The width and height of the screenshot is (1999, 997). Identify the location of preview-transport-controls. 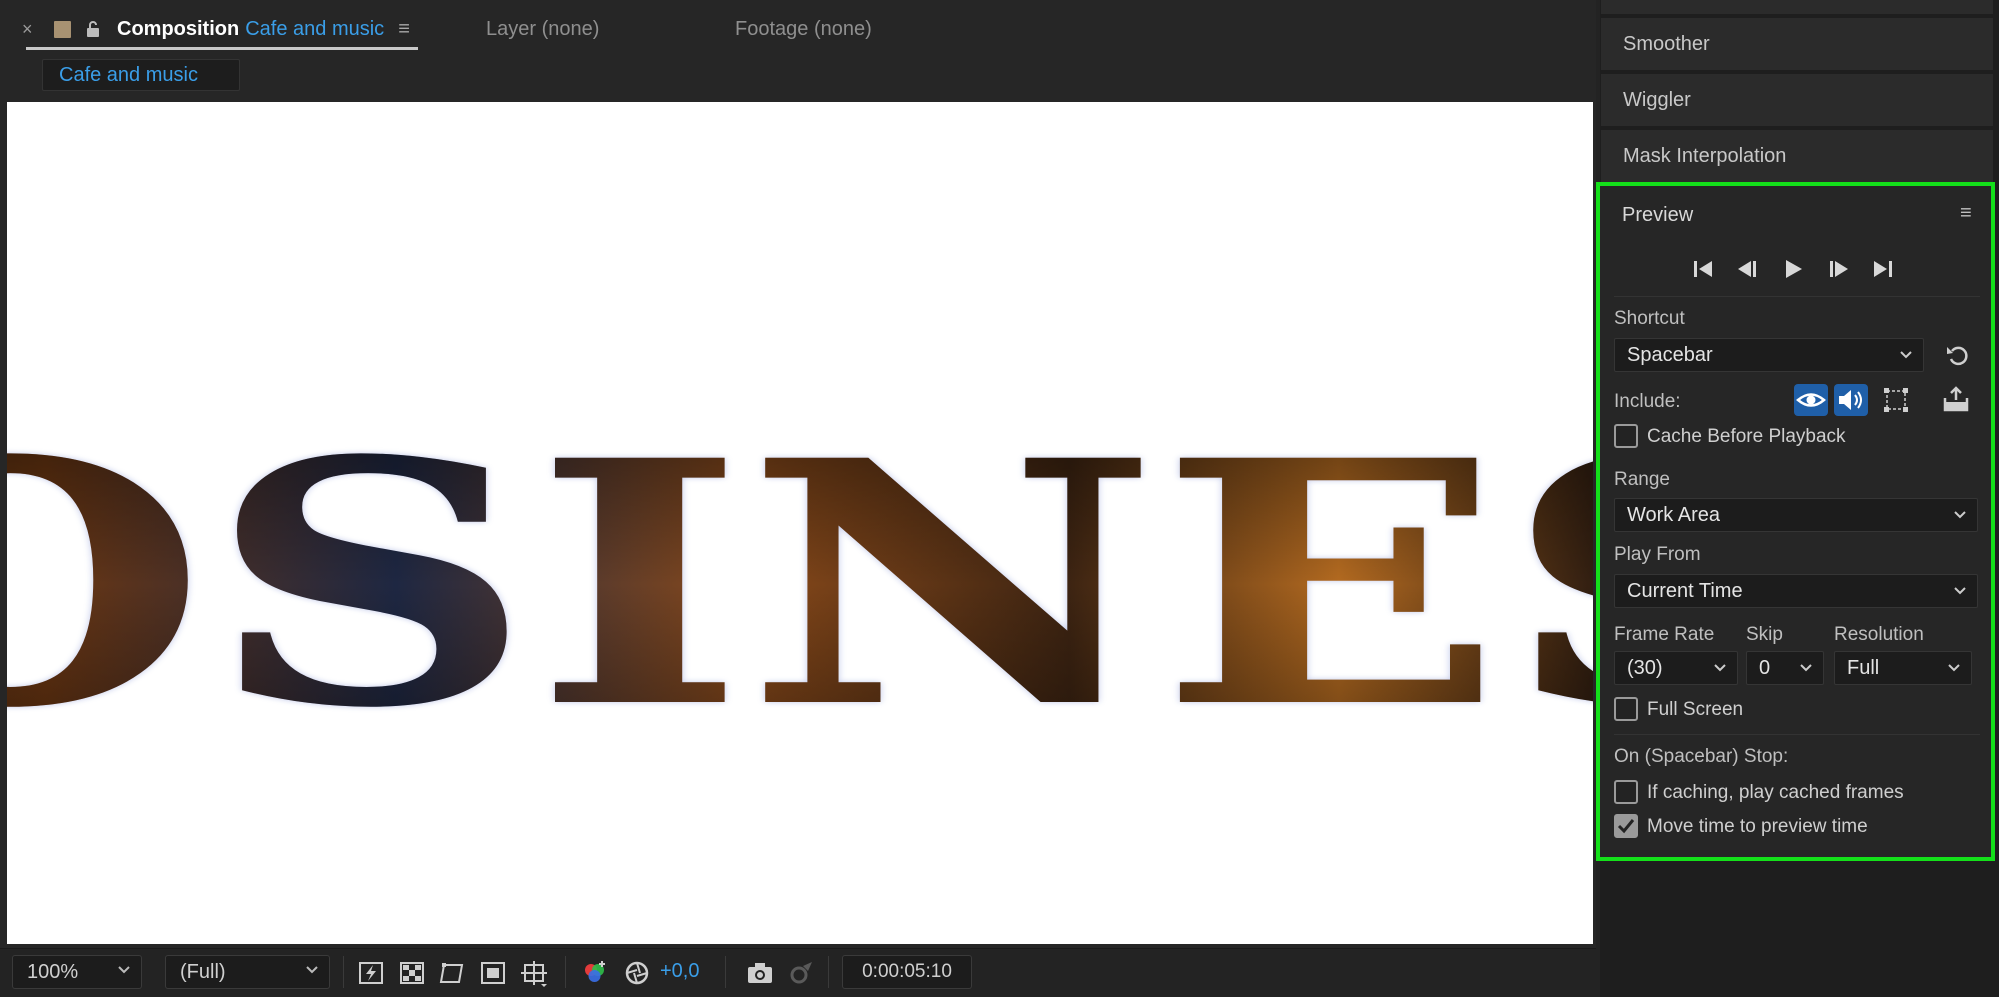
(1795, 269).